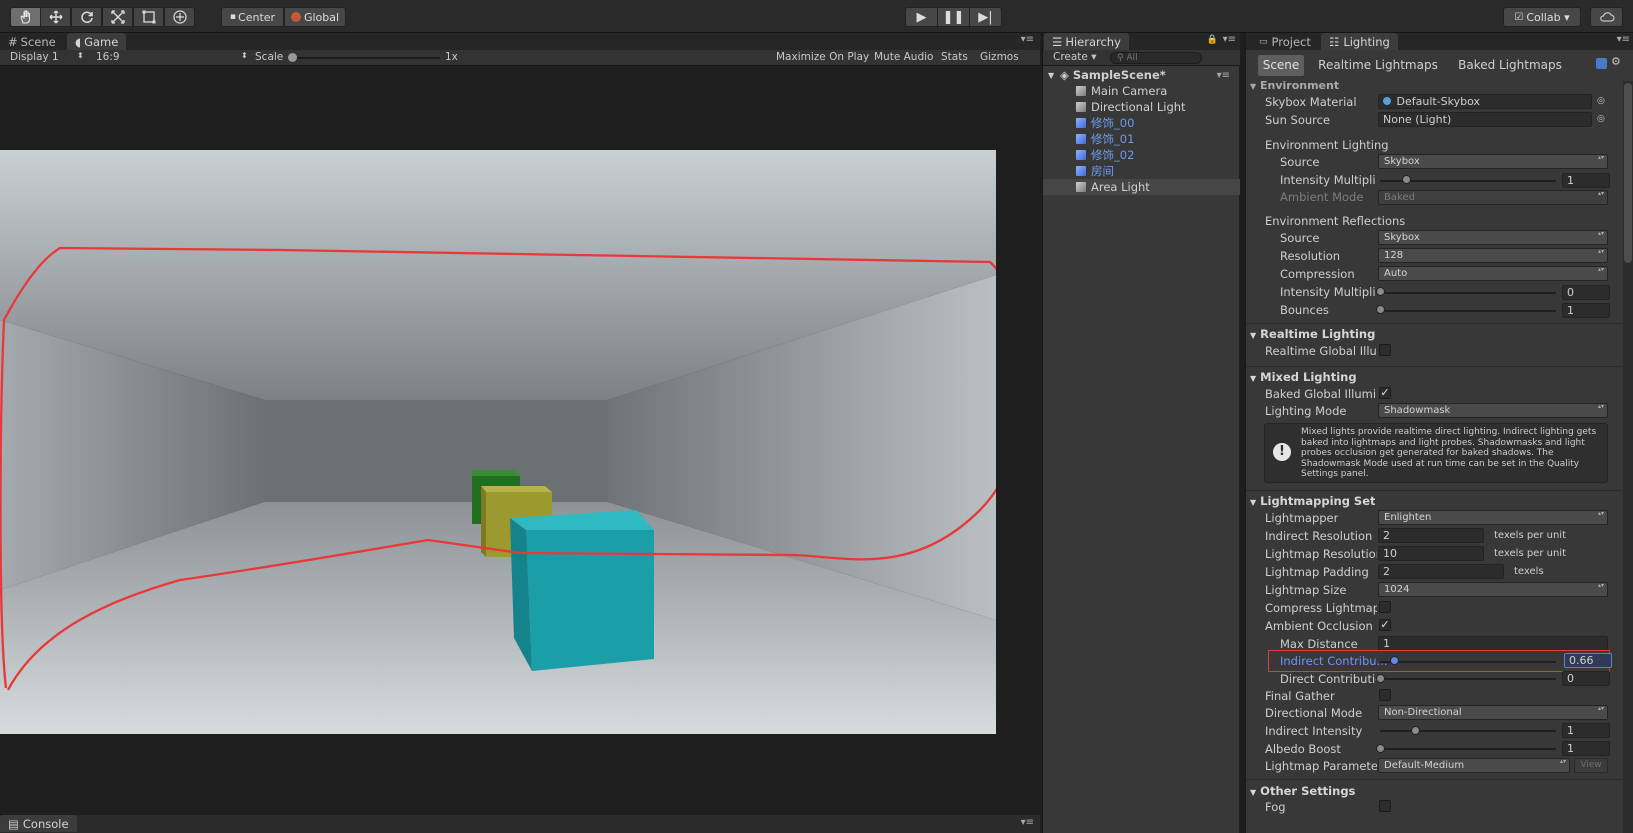  What do you see at coordinates (1431, 553) in the screenshot?
I see `lightmap-resolution-field: 10` at bounding box center [1431, 553].